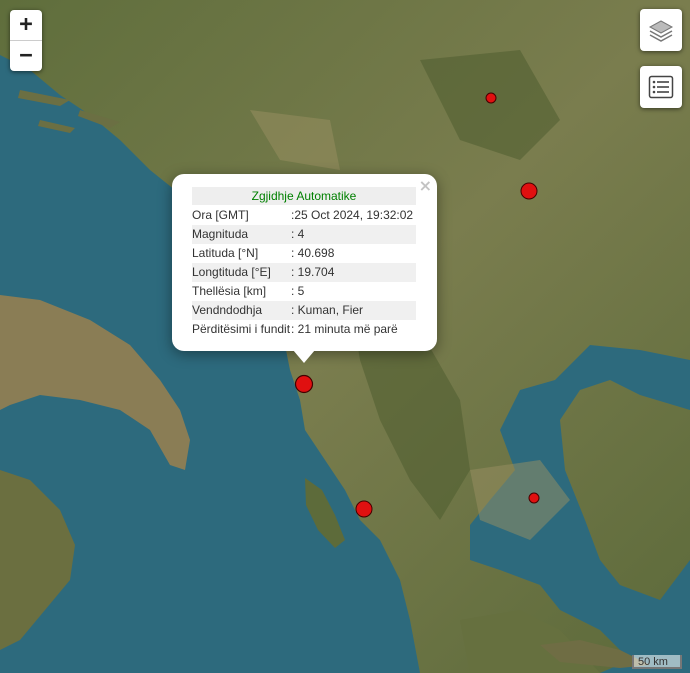 The width and height of the screenshot is (690, 673). I want to click on row-value: :25 Oct 2024, 19:32:02, so click(352, 215).